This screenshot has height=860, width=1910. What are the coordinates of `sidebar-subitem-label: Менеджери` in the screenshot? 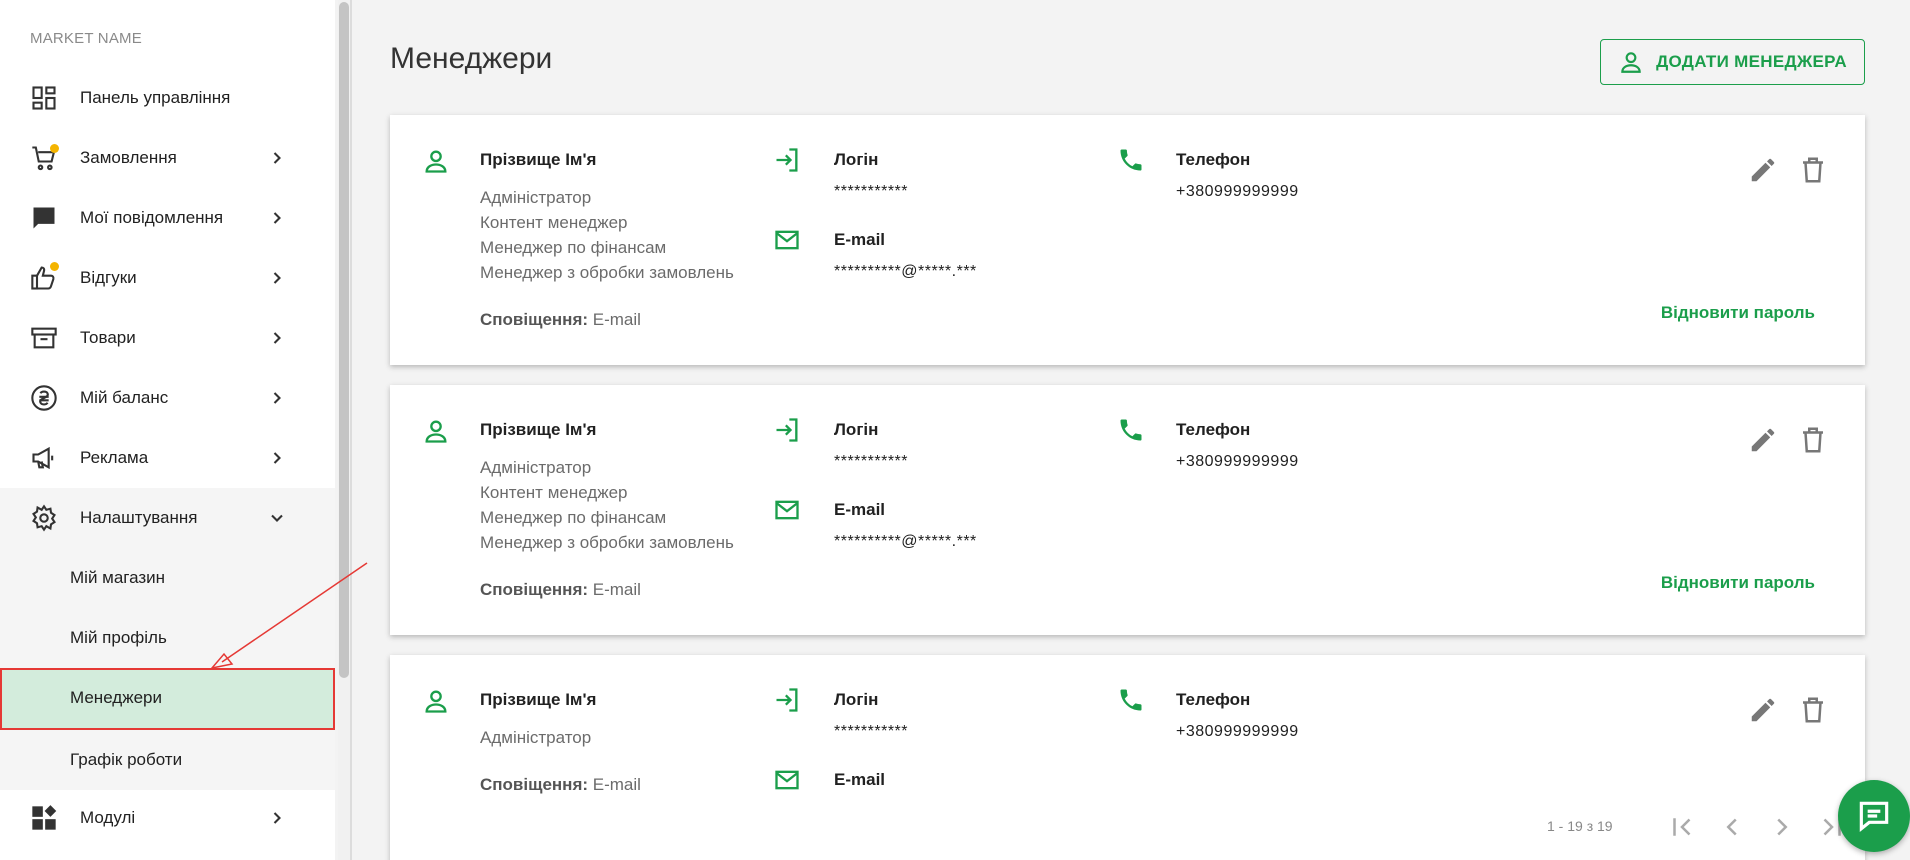 It's located at (116, 697).